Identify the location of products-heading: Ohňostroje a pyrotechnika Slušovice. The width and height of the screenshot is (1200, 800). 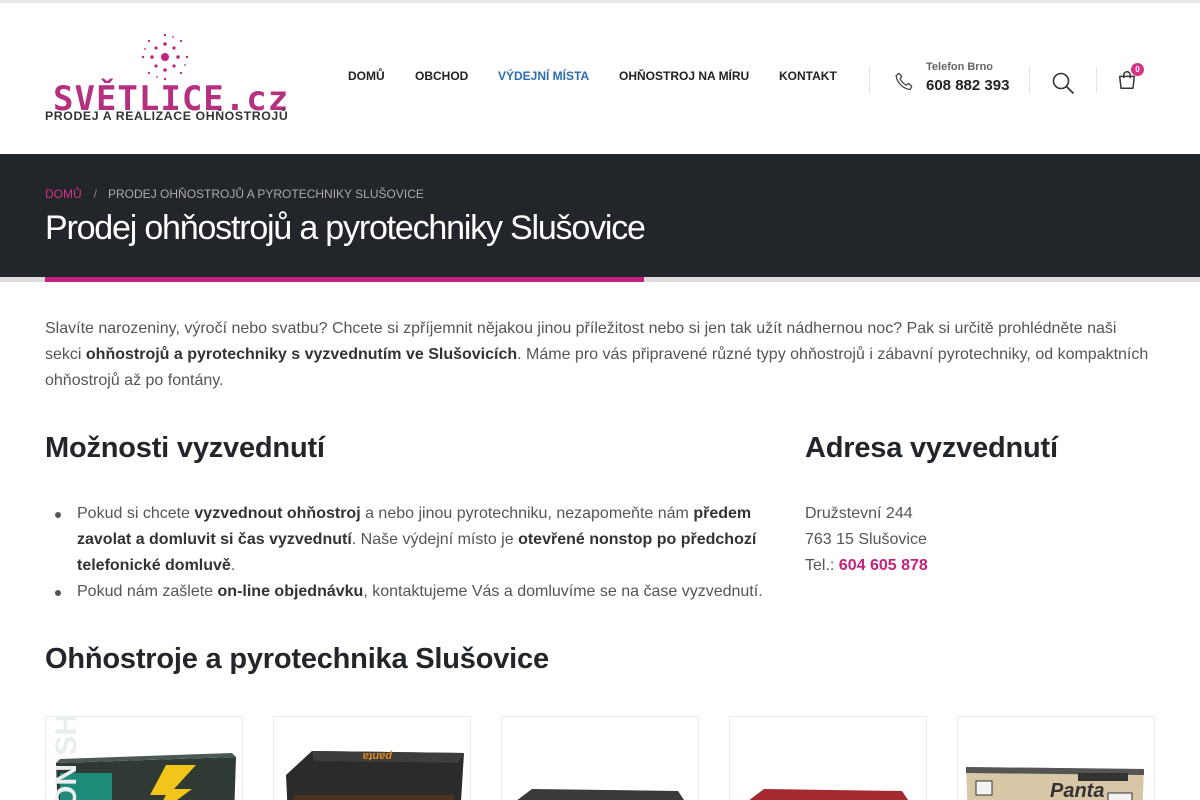
(297, 659).